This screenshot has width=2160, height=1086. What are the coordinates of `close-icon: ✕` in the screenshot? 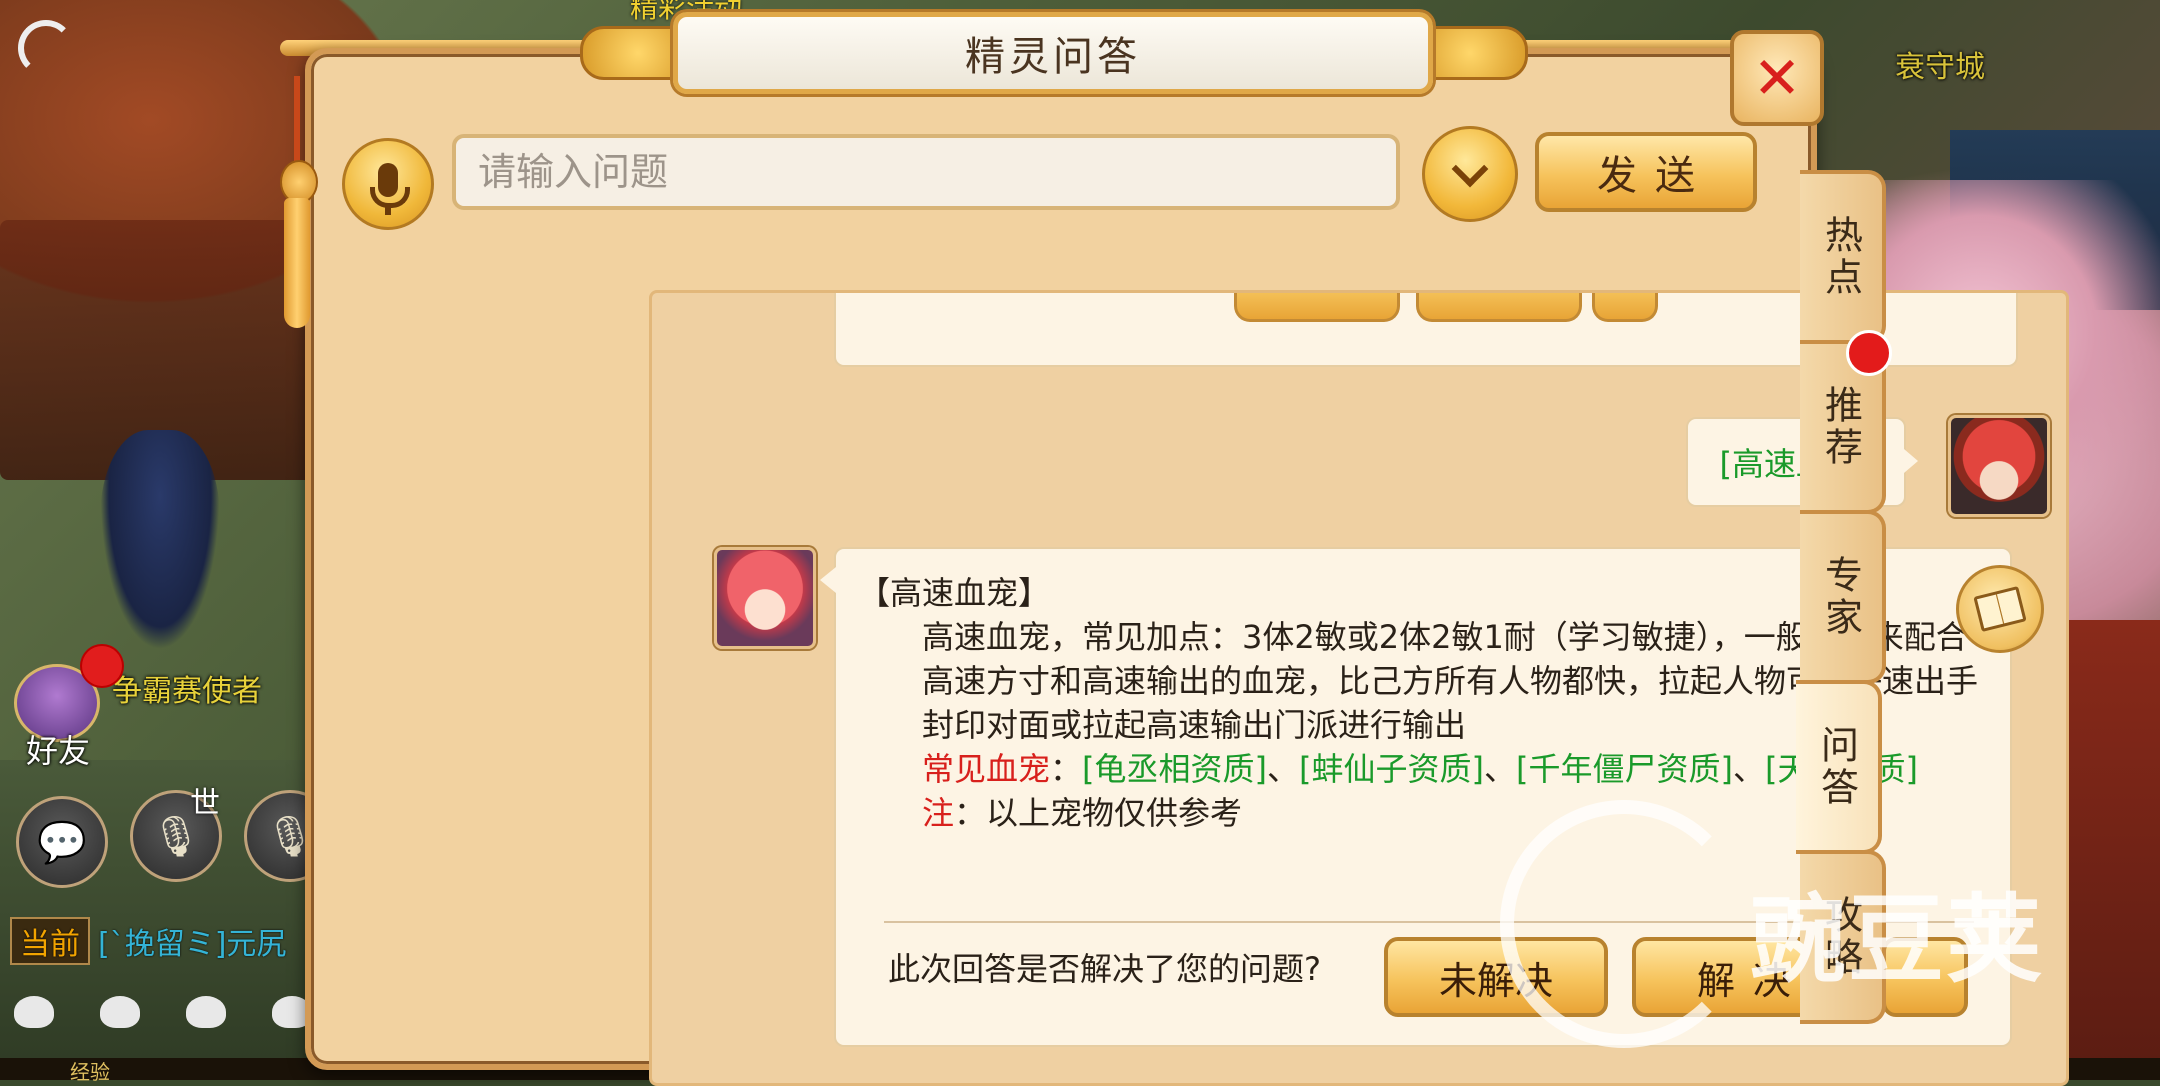 It's located at (1777, 78).